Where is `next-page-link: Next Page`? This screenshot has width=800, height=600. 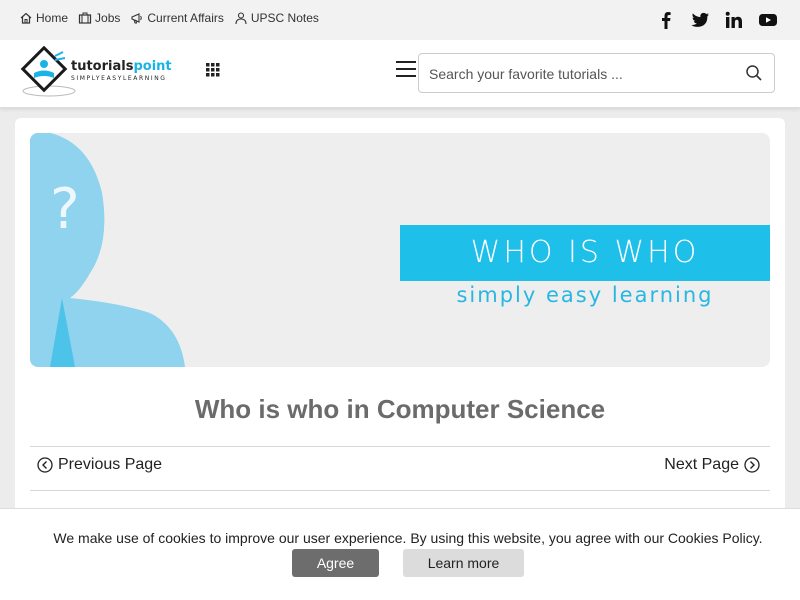
next-page-link: Next Page is located at coordinates (712, 465).